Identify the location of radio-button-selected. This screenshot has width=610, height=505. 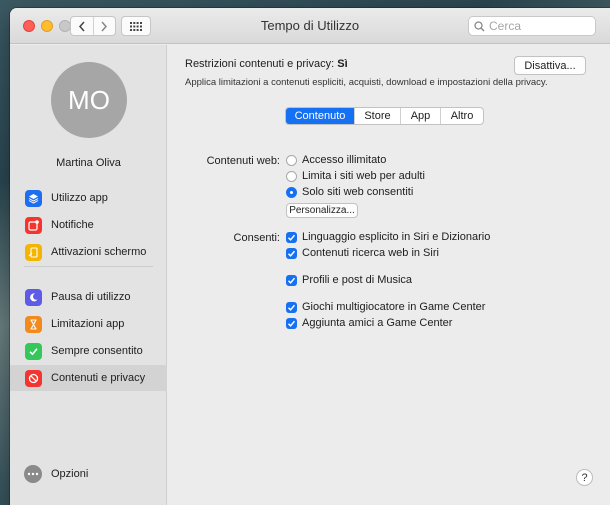
(291, 192).